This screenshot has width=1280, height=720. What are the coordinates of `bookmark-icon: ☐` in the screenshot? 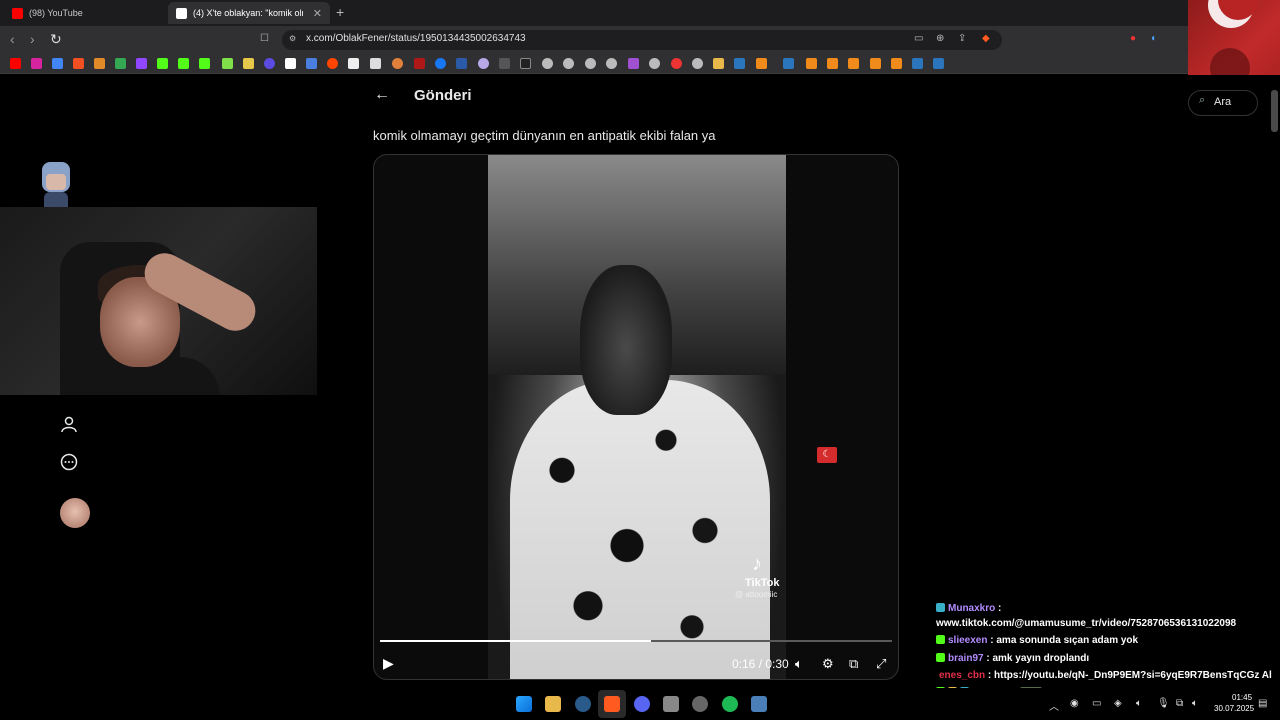 It's located at (264, 38).